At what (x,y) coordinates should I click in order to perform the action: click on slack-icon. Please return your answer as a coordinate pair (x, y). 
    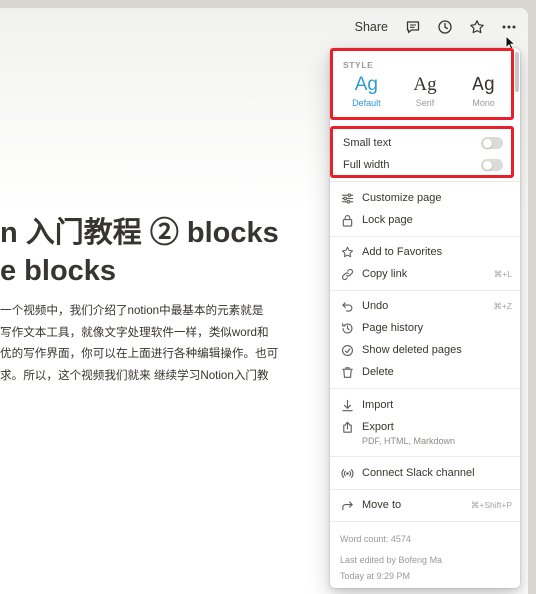
    Looking at the image, I should click on (347, 473).